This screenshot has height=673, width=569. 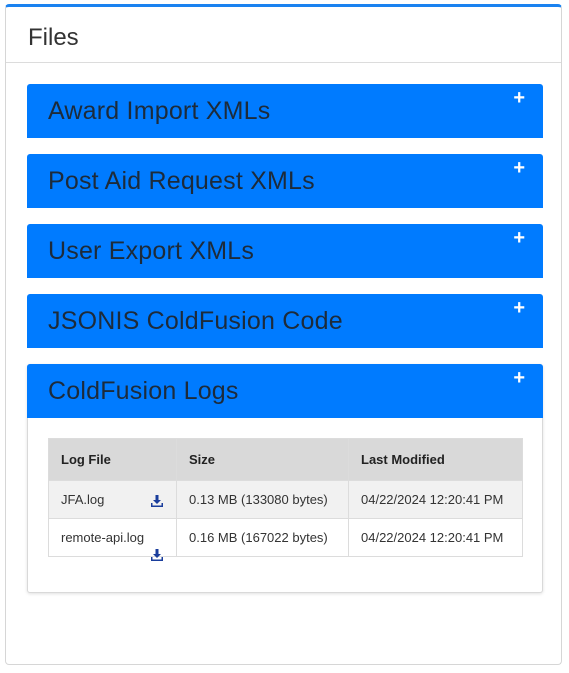 I want to click on page-title: Files, so click(x=53, y=37).